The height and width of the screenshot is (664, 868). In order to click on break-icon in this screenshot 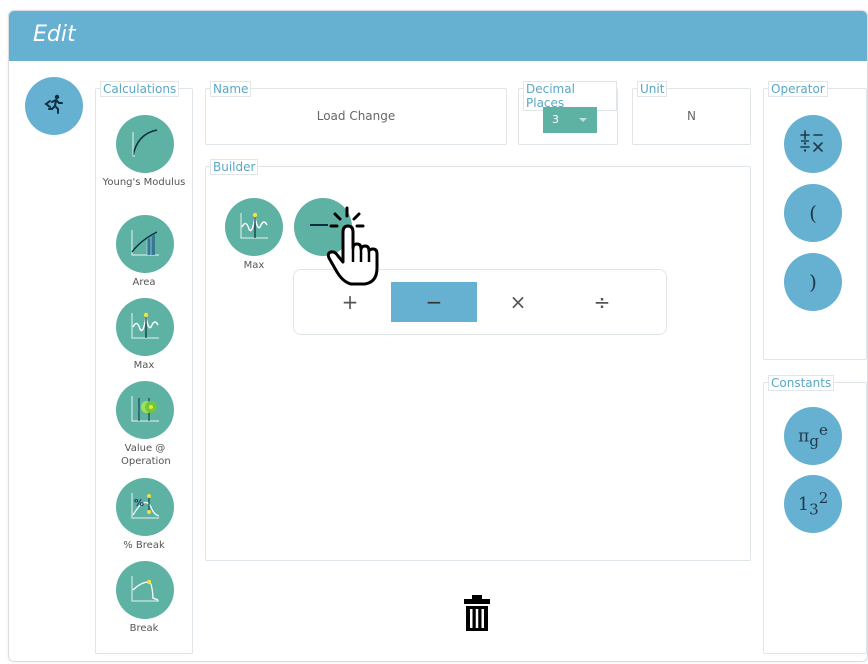, I will do `click(145, 590)`.